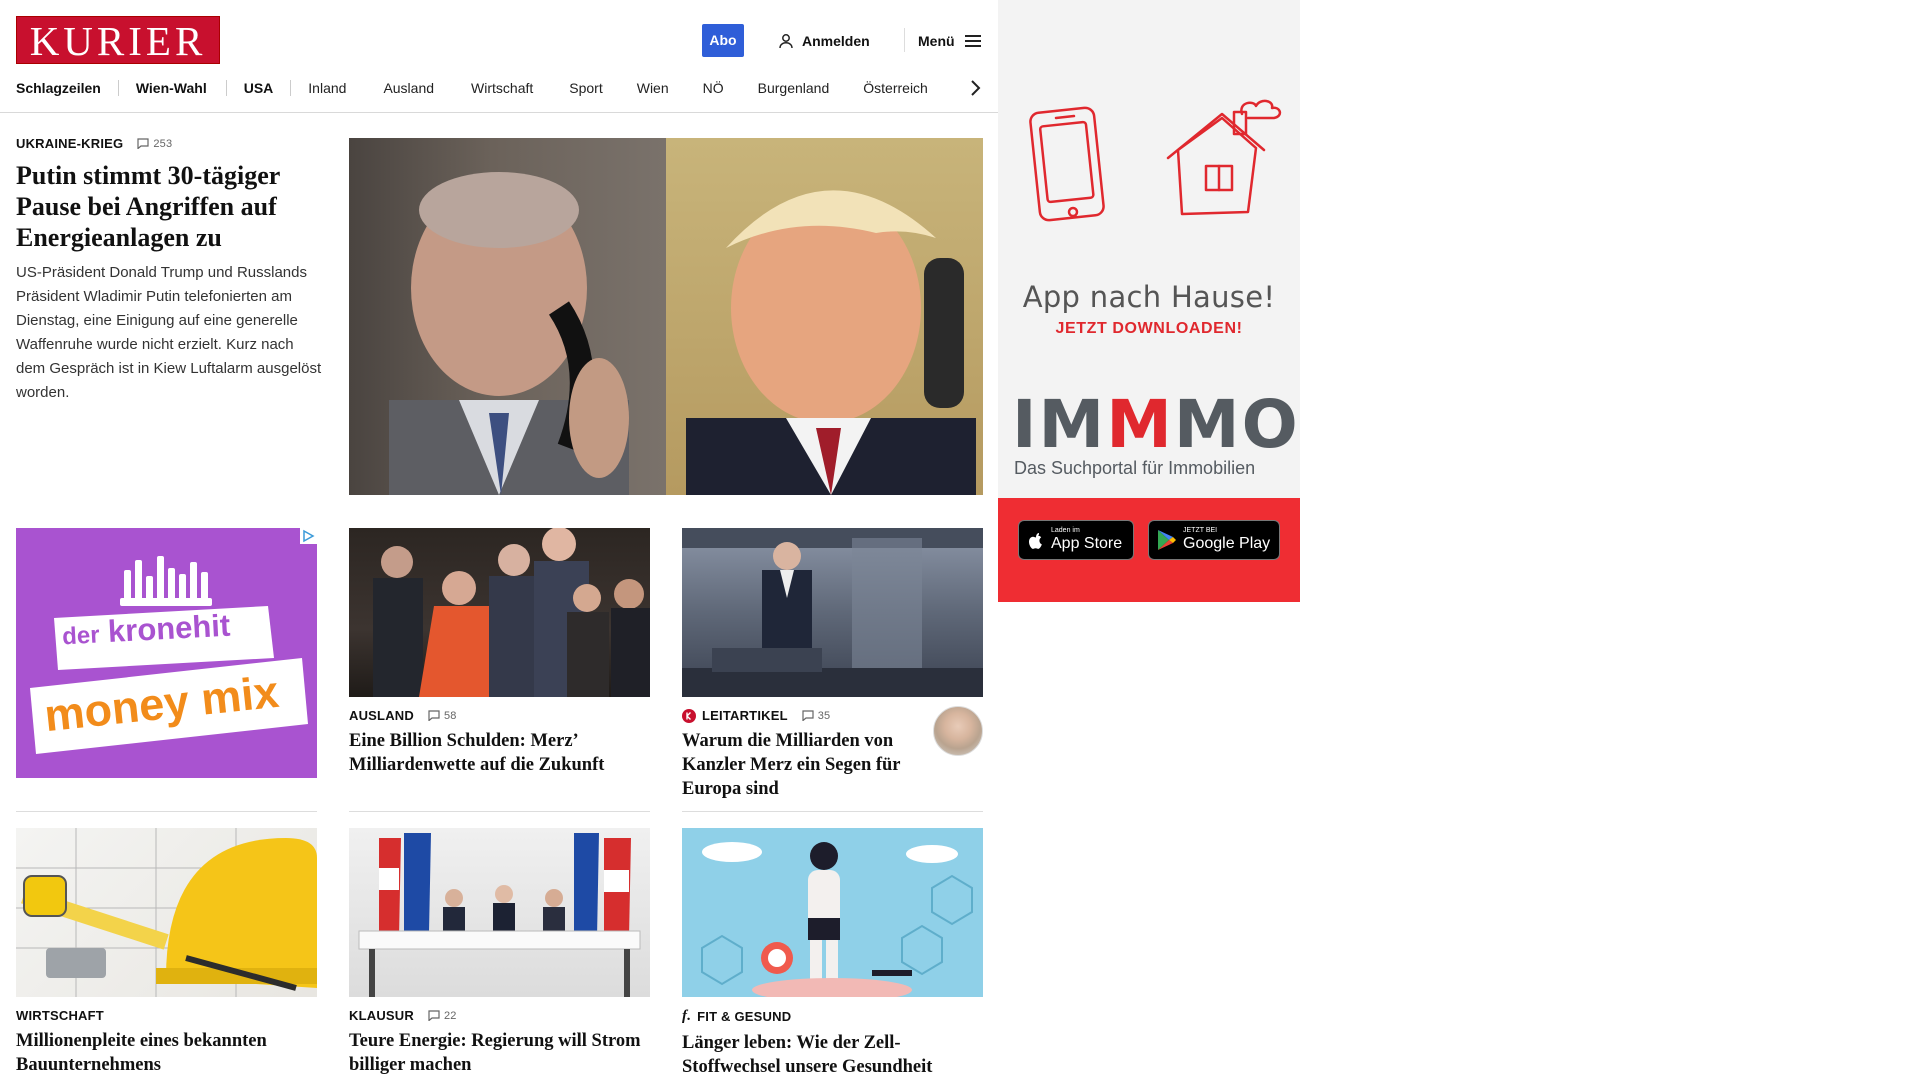 This screenshot has width=1920, height=1080. I want to click on fitness-illustration, so click(837, 919).